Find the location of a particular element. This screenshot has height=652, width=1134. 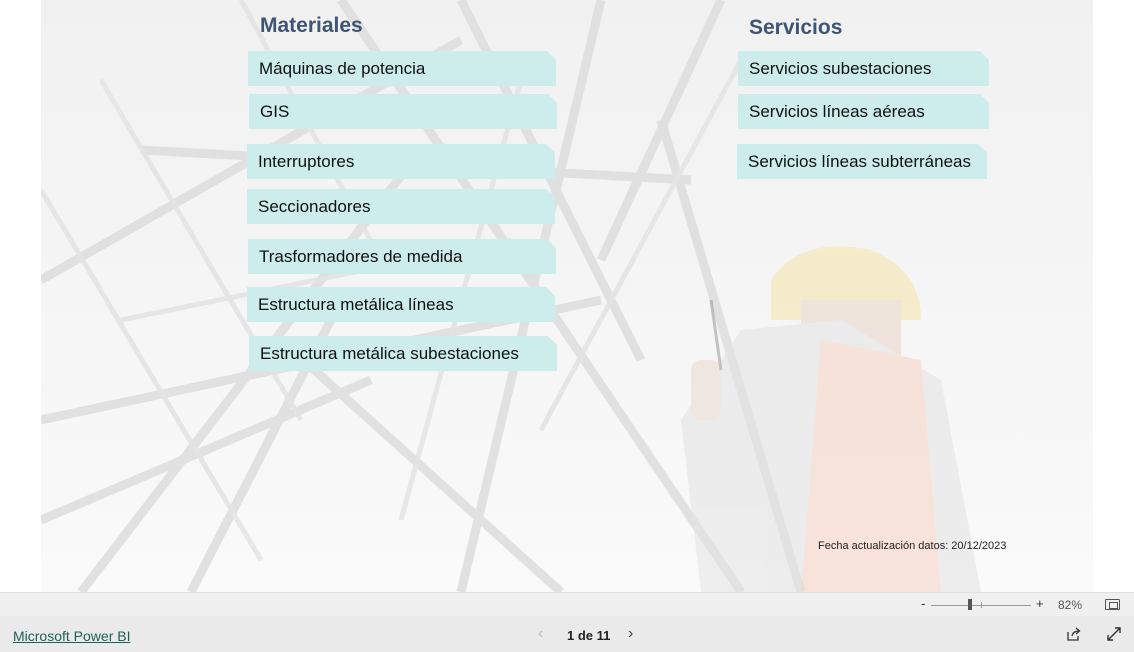

button-label: Interruptores is located at coordinates (306, 161).